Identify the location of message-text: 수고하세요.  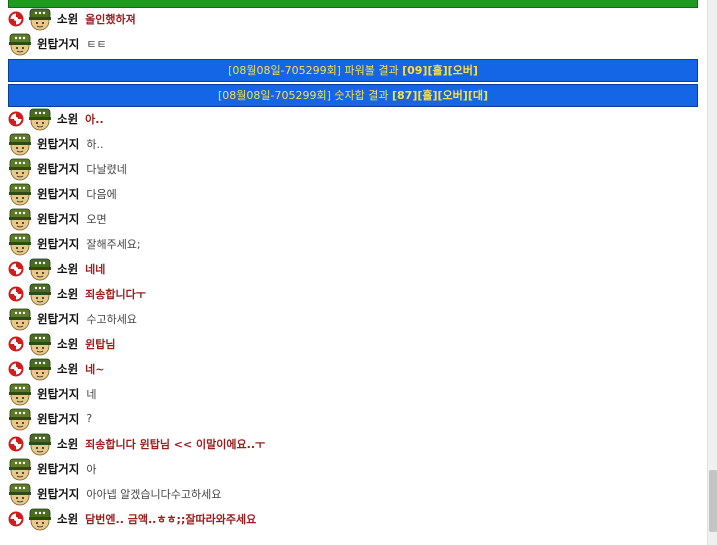
(111, 319).